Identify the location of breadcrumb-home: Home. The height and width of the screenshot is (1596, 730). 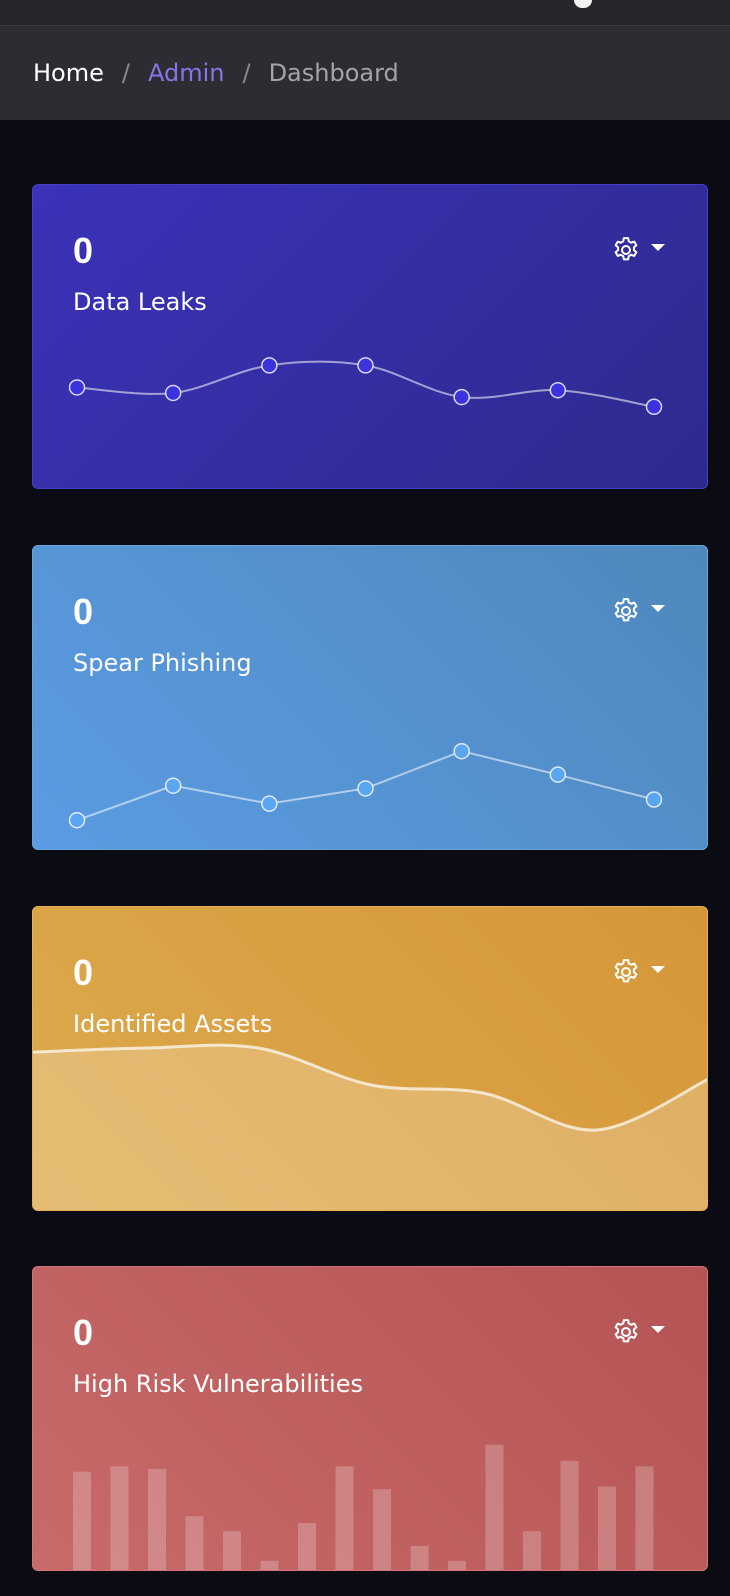
(68, 73).